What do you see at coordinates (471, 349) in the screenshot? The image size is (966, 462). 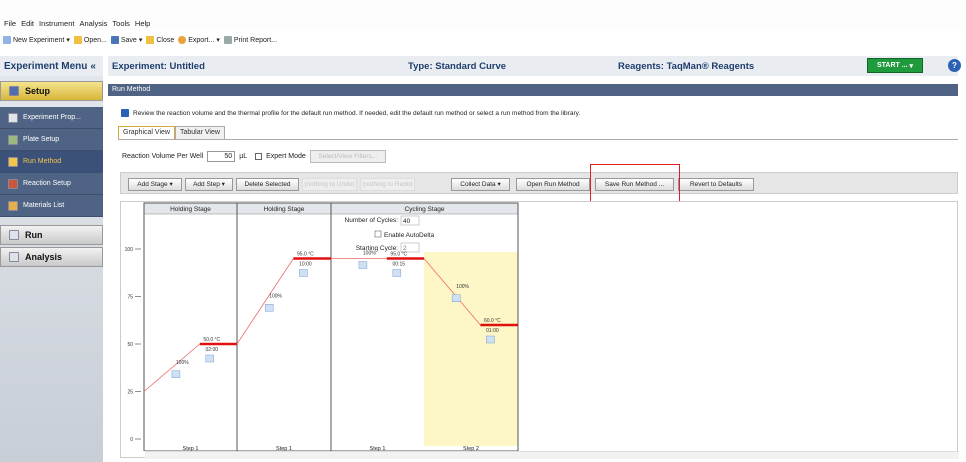 I see `selected-step-highlight` at bounding box center [471, 349].